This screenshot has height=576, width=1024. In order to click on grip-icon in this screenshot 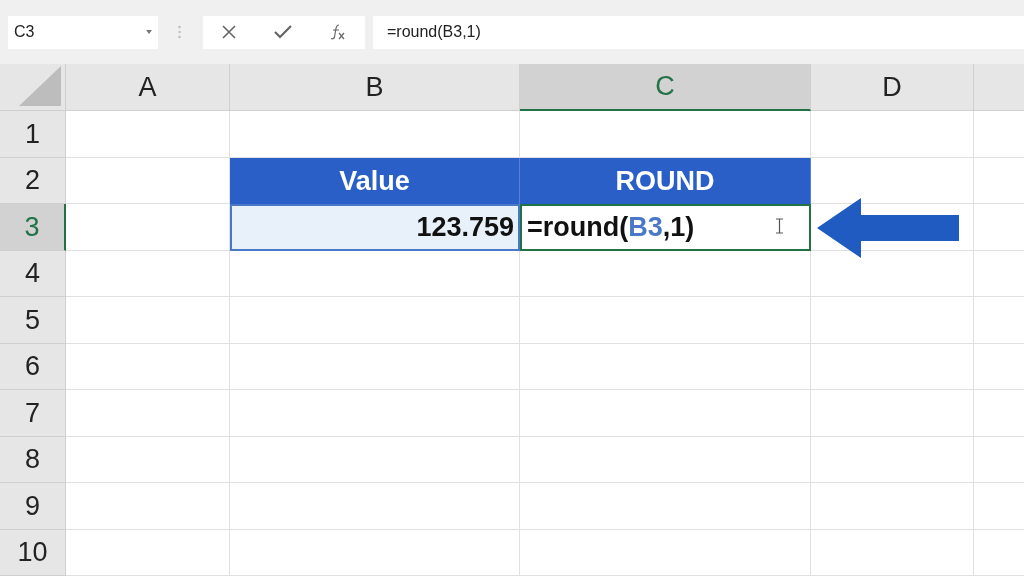, I will do `click(179, 32)`.